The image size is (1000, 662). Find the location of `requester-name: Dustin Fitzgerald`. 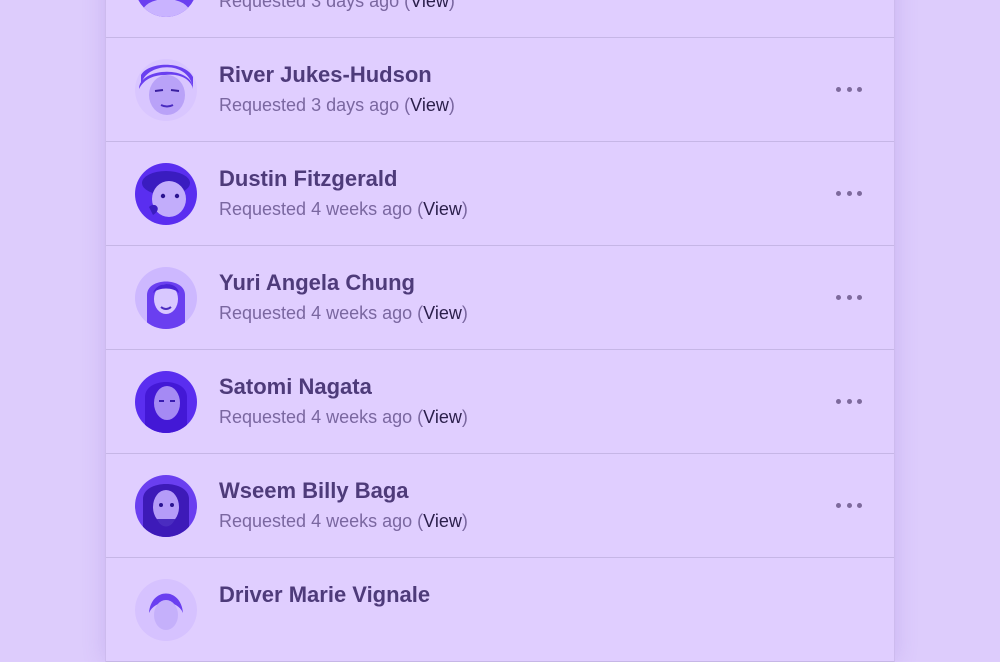

requester-name: Dustin Fitzgerald is located at coordinates (308, 178).